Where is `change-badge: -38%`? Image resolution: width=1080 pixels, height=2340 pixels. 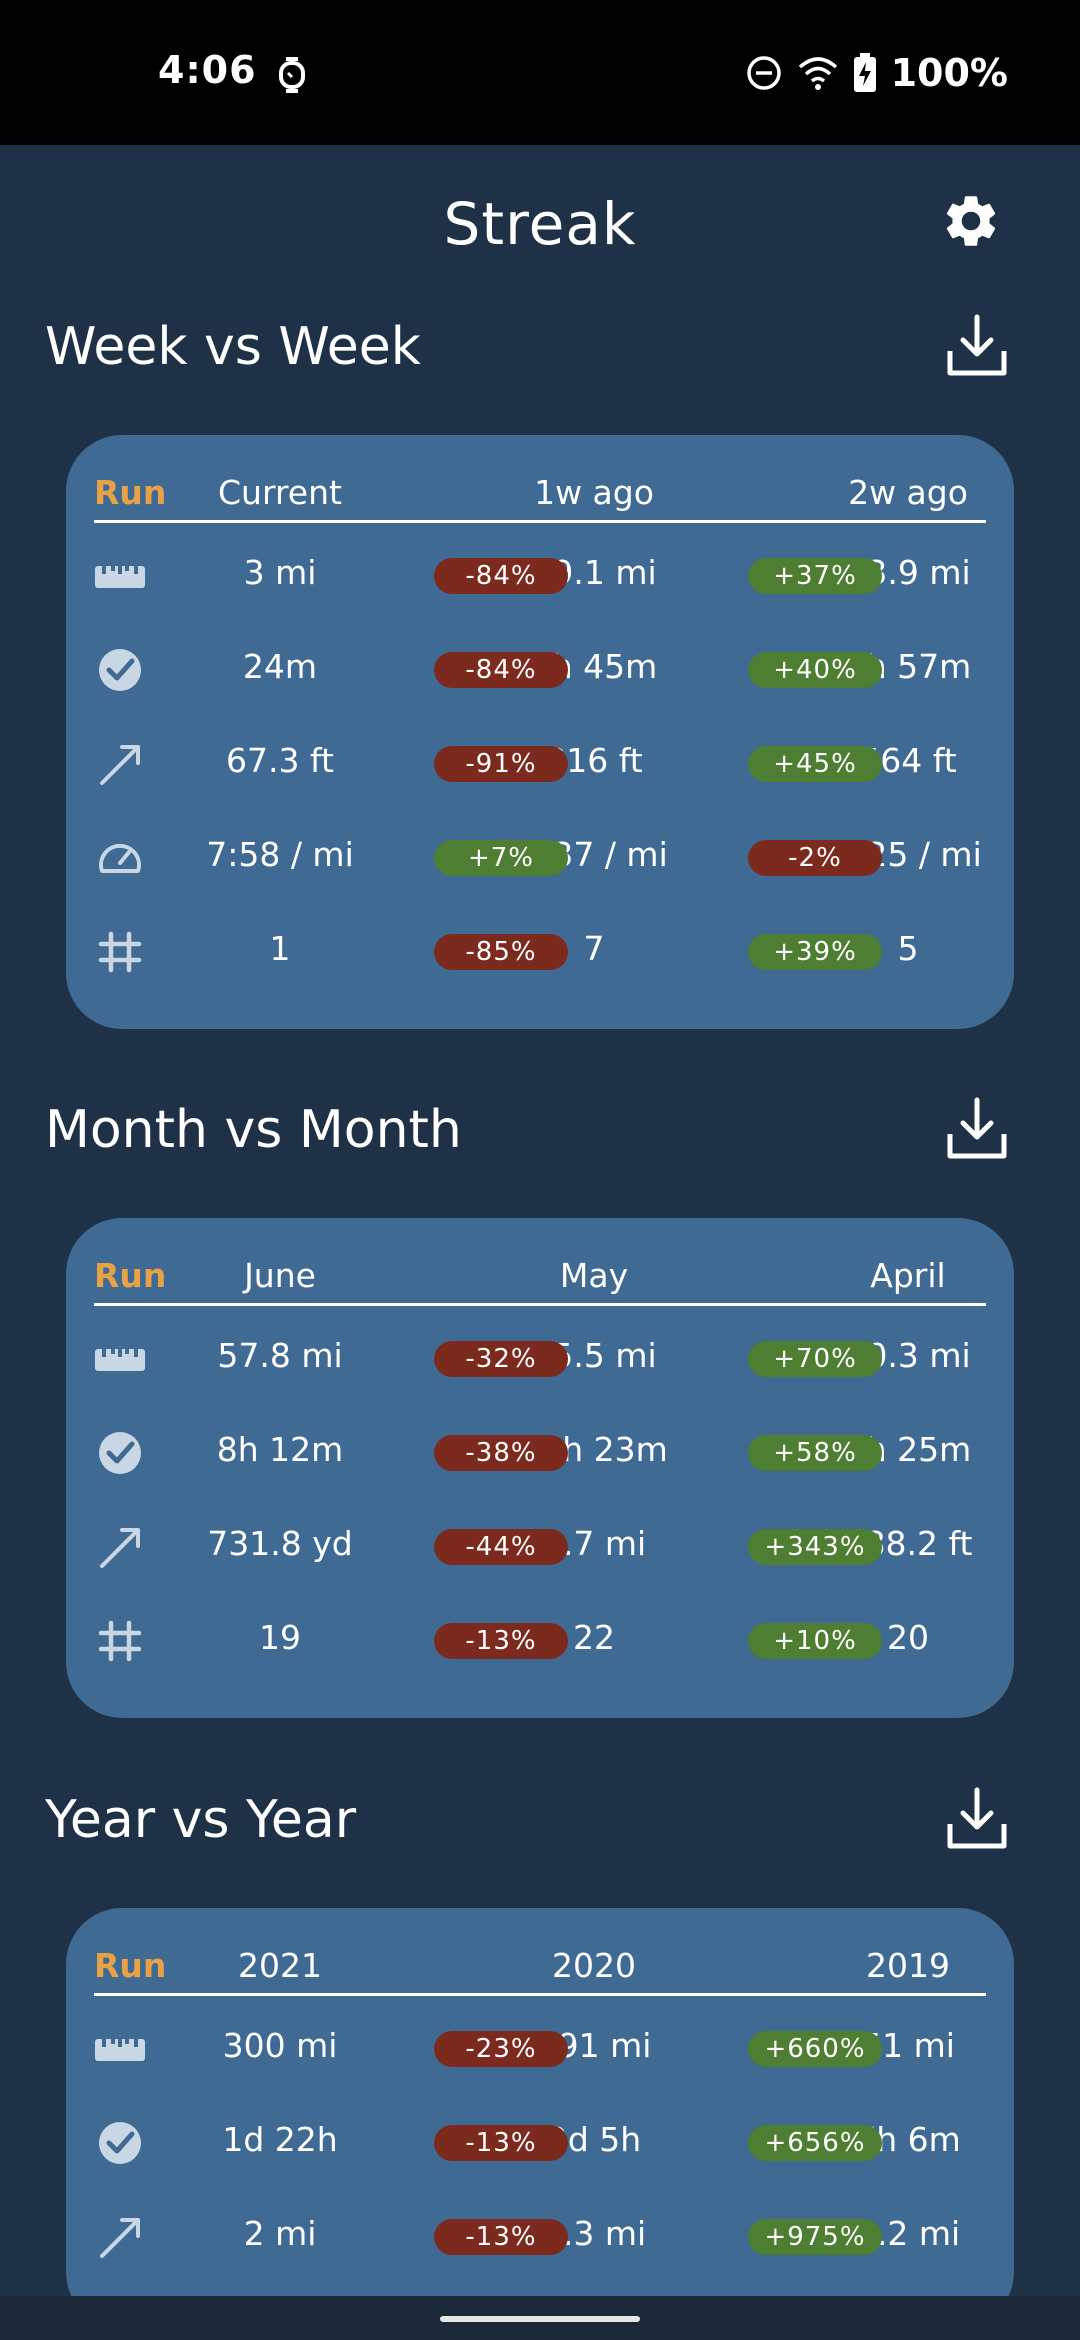
change-badge: -38% is located at coordinates (501, 1453).